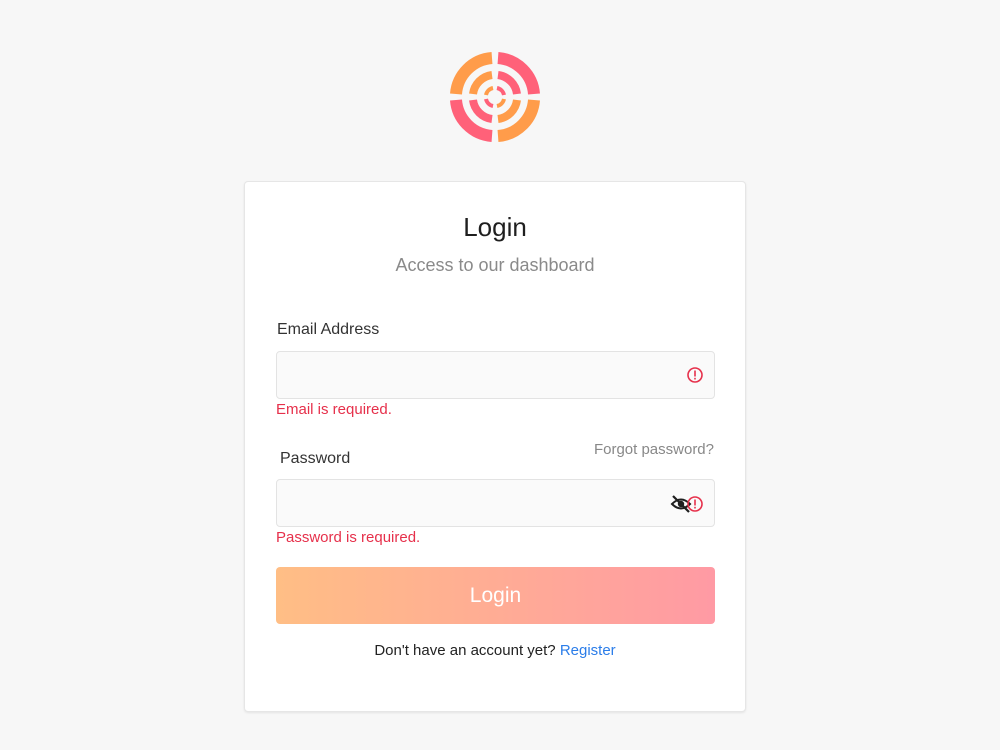 Image resolution: width=1000 pixels, height=750 pixels. What do you see at coordinates (588, 650) in the screenshot?
I see `register-link: Register` at bounding box center [588, 650].